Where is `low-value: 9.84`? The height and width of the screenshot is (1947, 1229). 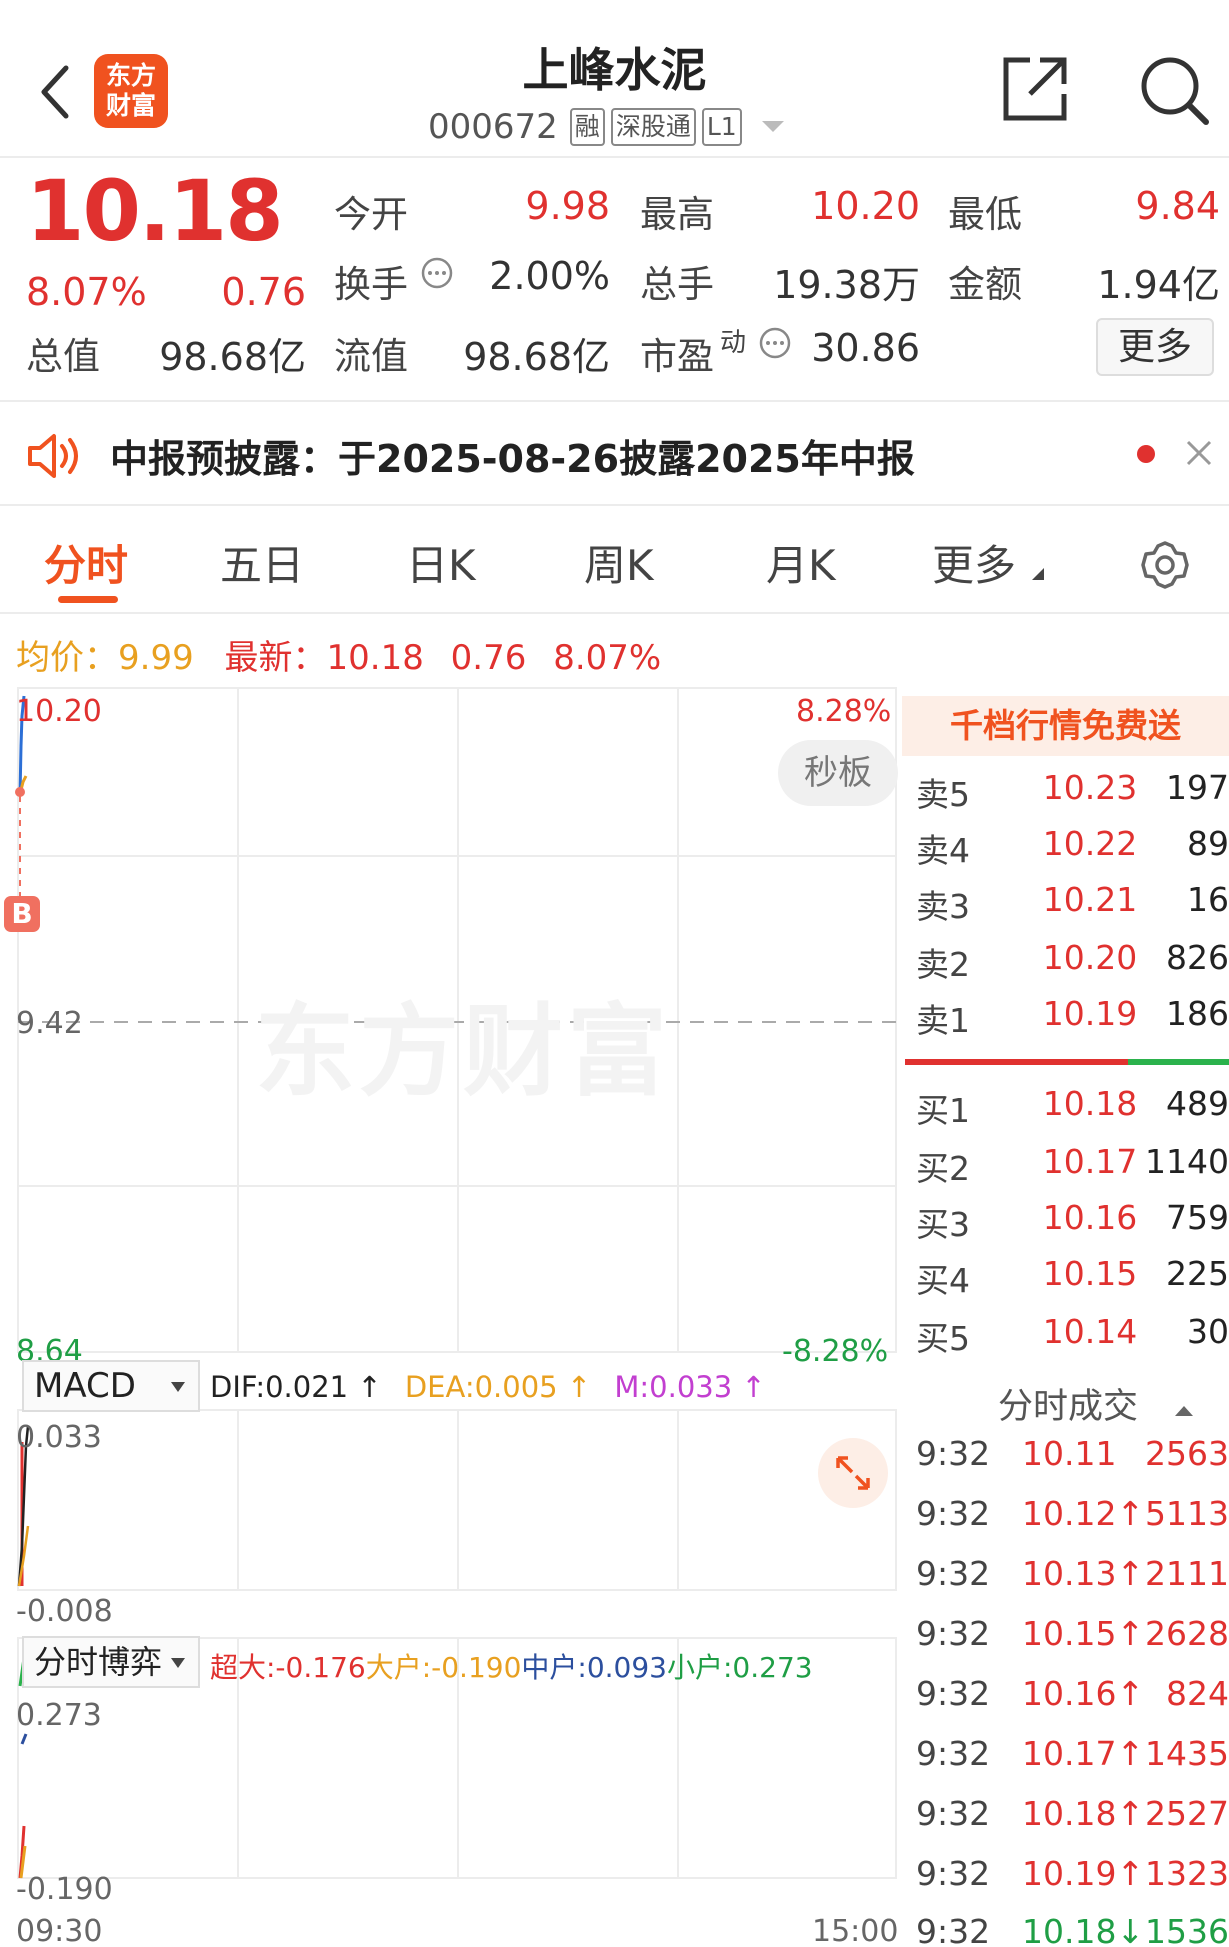 low-value: 9.84 is located at coordinates (1177, 206).